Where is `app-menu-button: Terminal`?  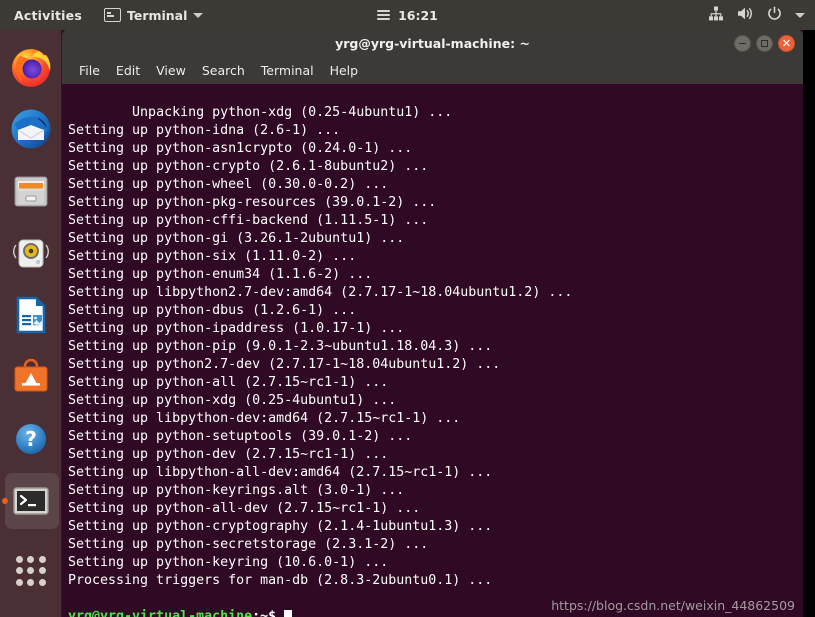 app-menu-button: Terminal is located at coordinates (153, 15).